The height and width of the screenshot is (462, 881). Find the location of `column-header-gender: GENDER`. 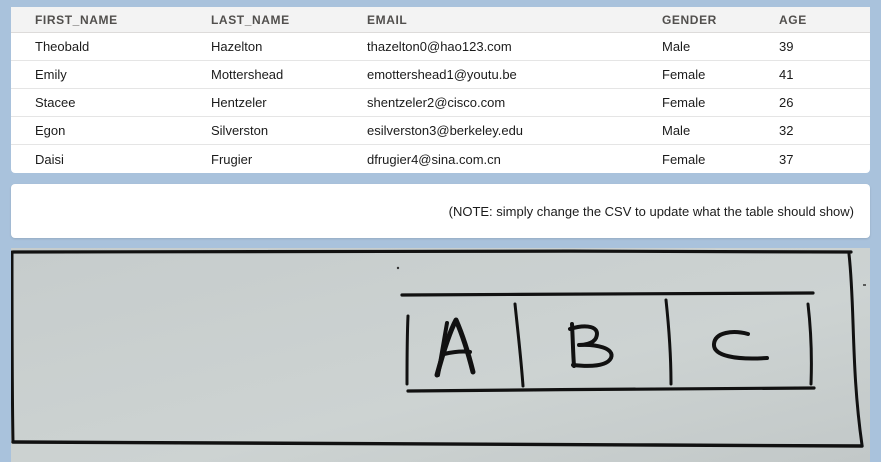

column-header-gender: GENDER is located at coordinates (689, 19).